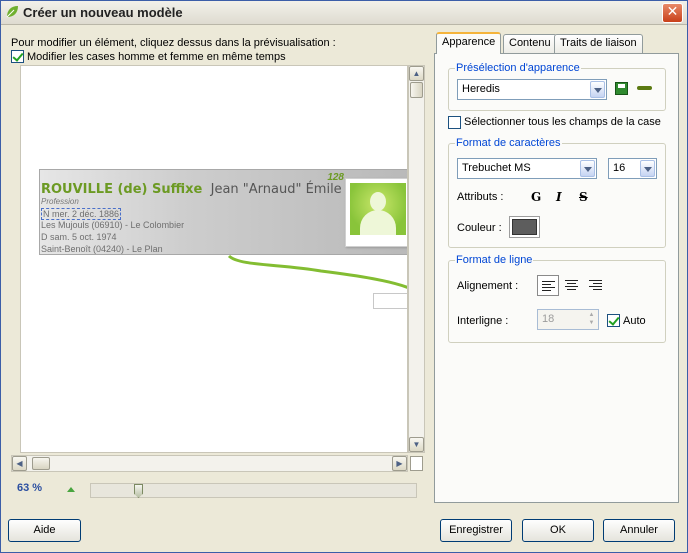  What do you see at coordinates (19, 463) in the screenshot?
I see `scroll-left-icon: ◀` at bounding box center [19, 463].